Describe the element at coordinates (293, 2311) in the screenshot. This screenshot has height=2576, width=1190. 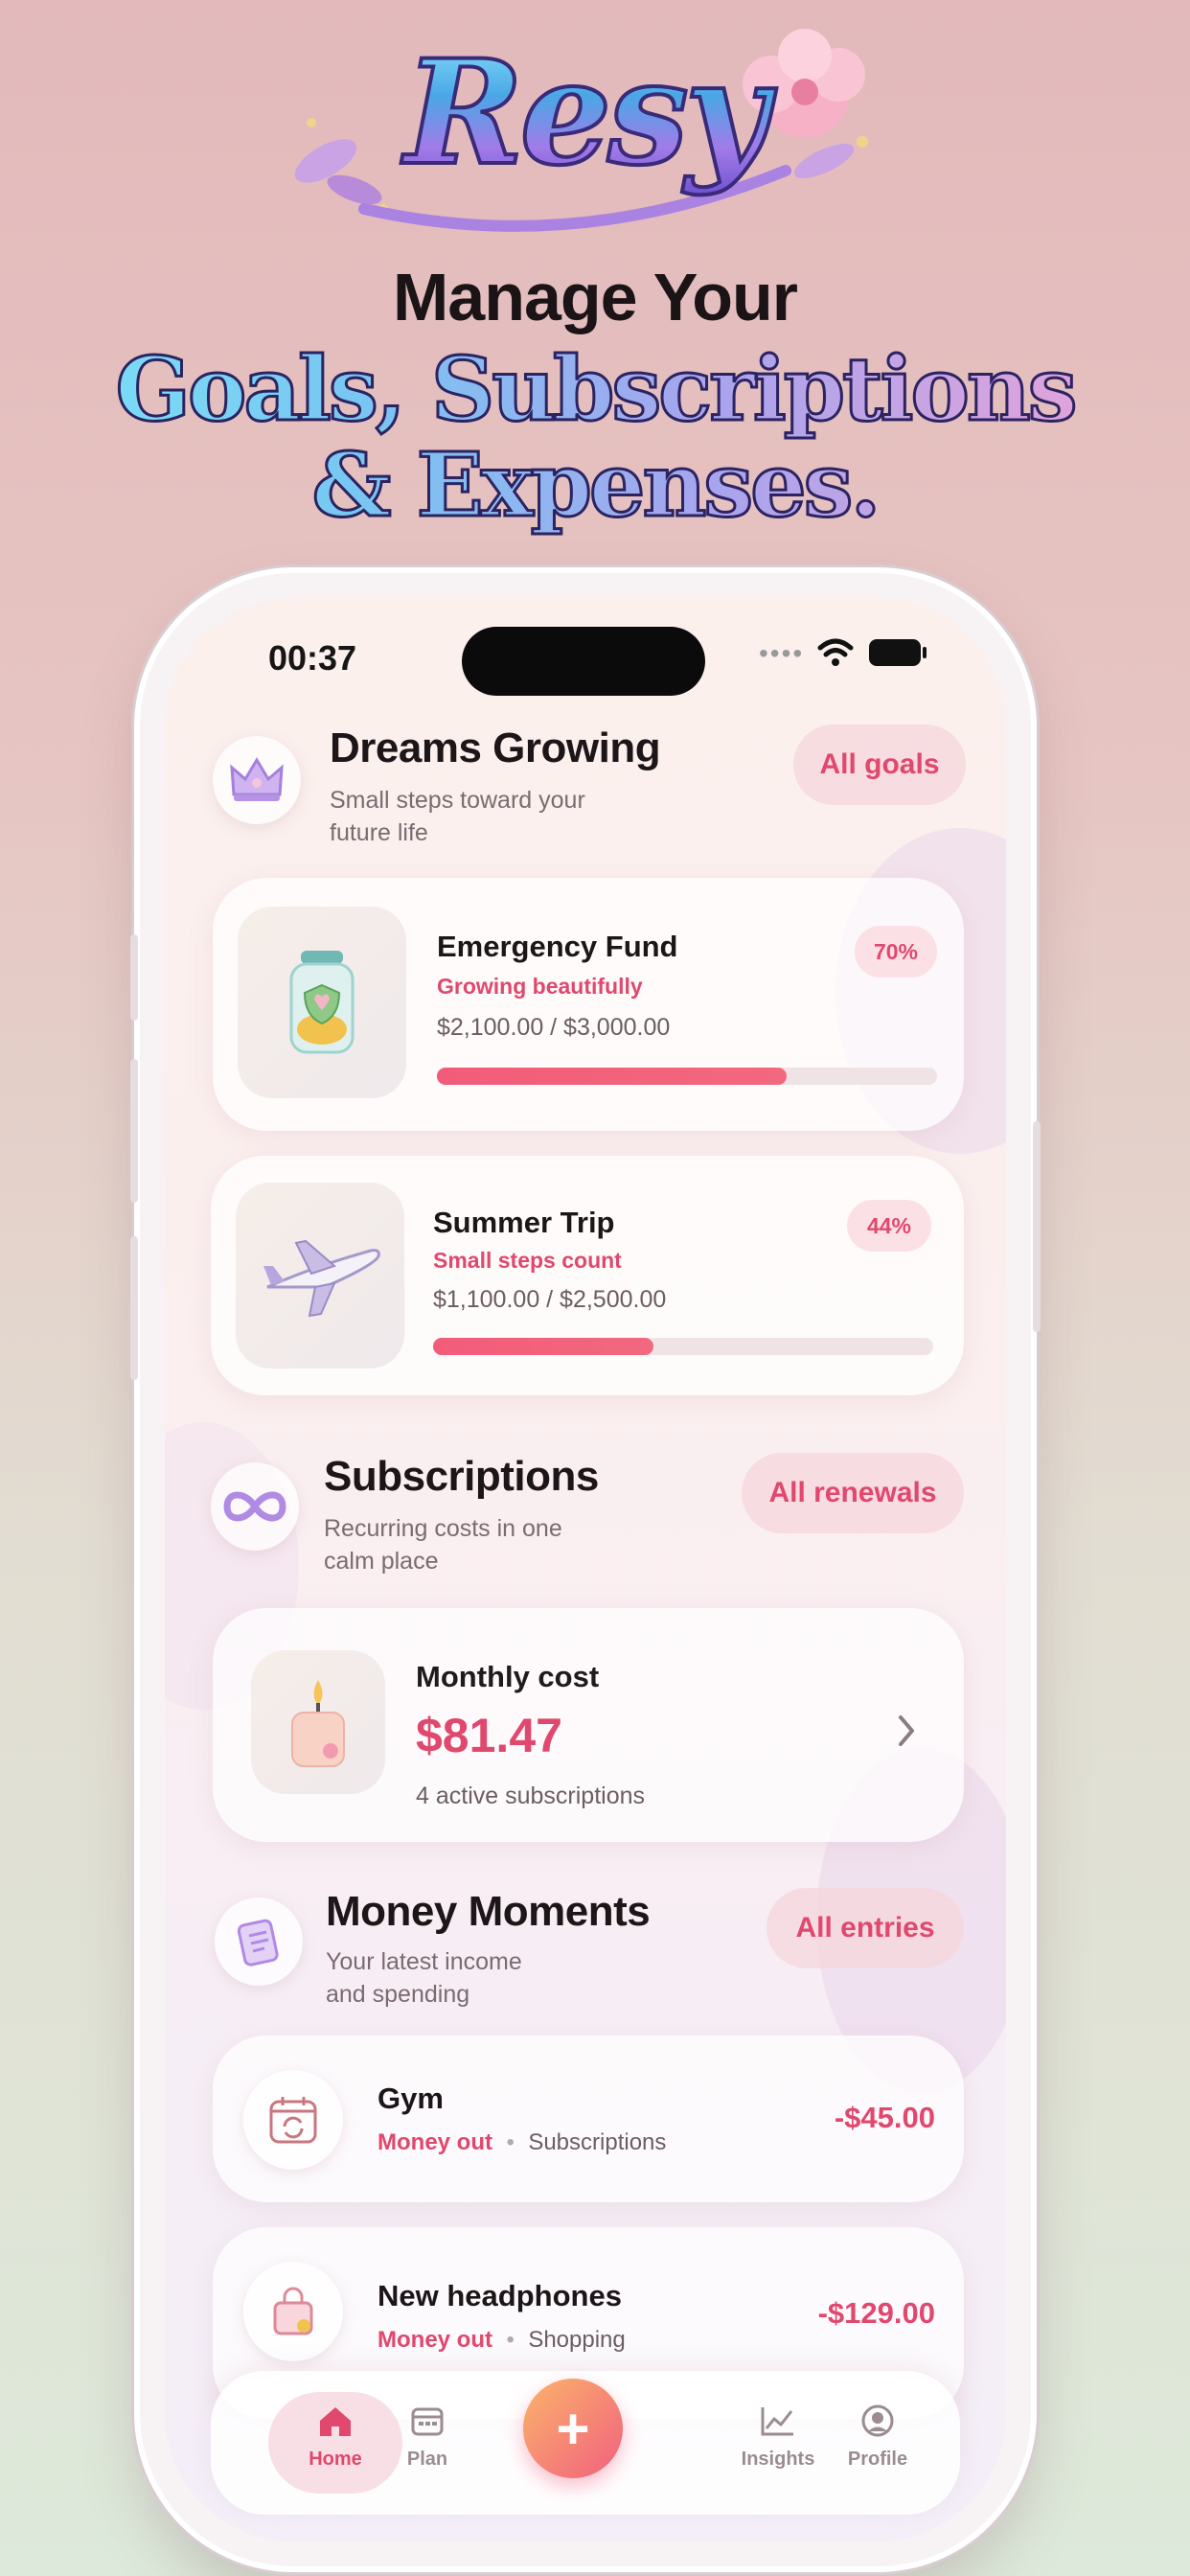
I see `shopping-bag-icon` at that location.